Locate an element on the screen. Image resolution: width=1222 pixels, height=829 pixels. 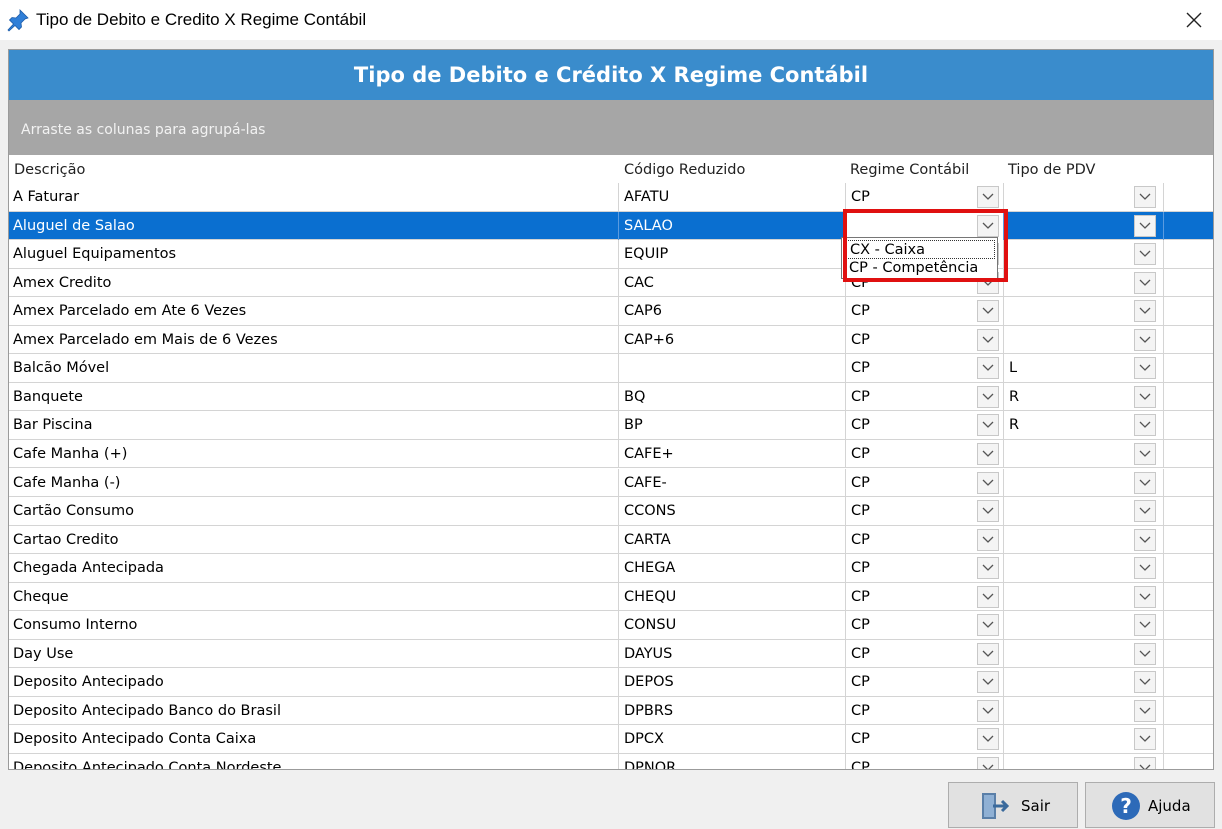
cell-descricao: Amex Credito is located at coordinates (313, 283).